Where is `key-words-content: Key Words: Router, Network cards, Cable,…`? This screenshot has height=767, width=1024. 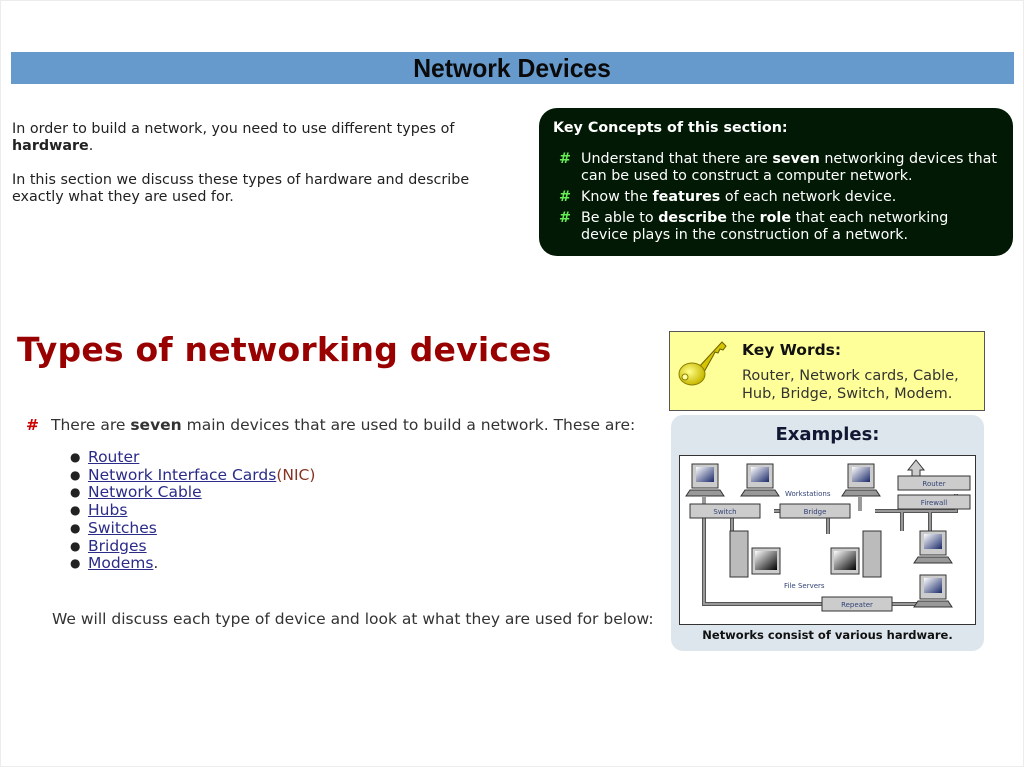
key-words-content: Key Words: Router, Network cards, Cable,… is located at coordinates (863, 371).